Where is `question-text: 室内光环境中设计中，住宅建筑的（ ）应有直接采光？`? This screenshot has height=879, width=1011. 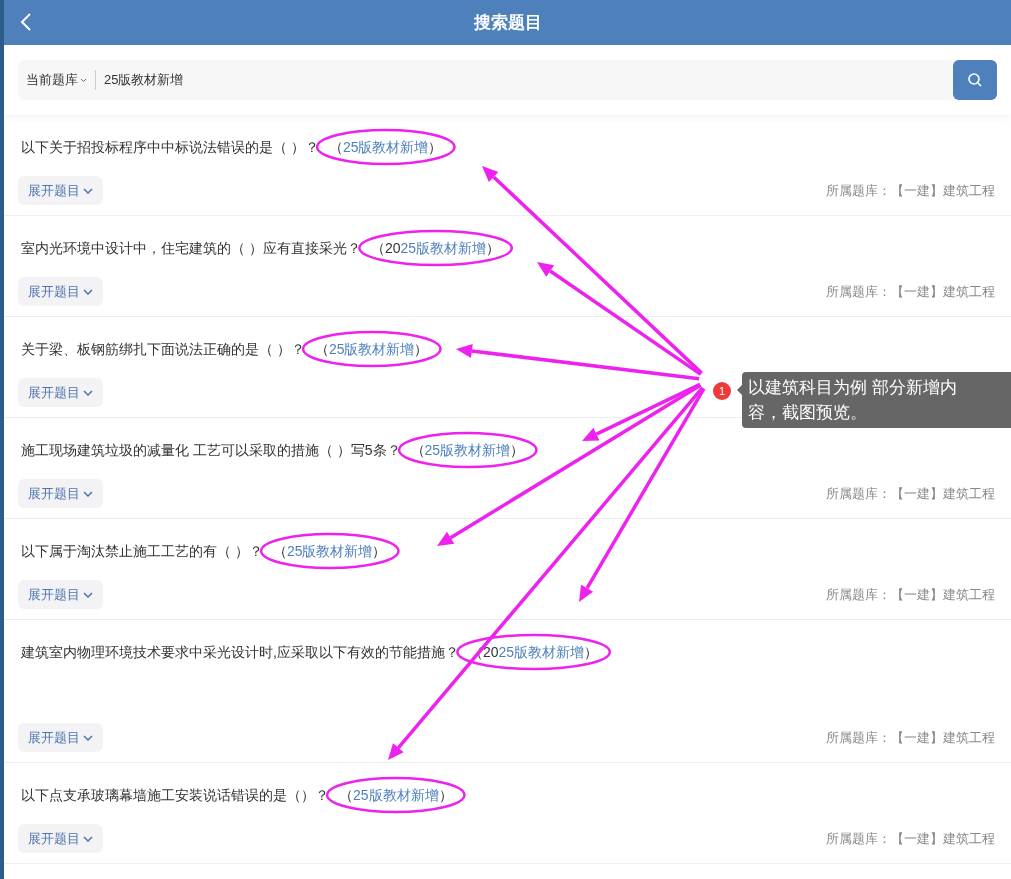
question-text: 室内光环境中设计中，住宅建筑的（ ）应有直接采光？ is located at coordinates (191, 248).